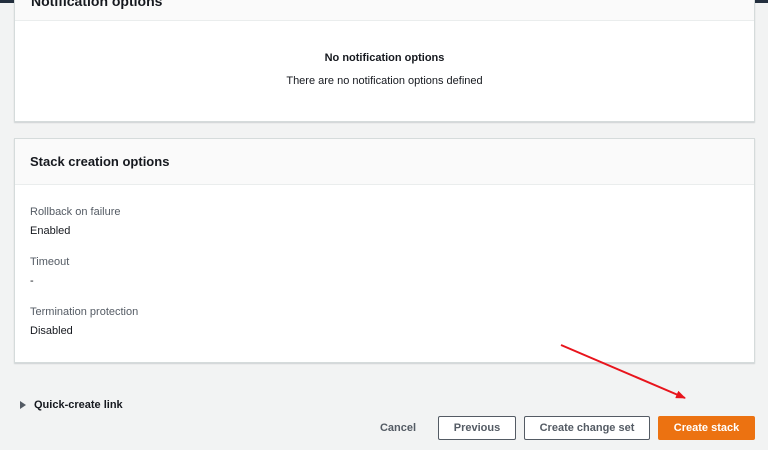 This screenshot has height=450, width=768. I want to click on cancel-button: Cancel, so click(398, 428).